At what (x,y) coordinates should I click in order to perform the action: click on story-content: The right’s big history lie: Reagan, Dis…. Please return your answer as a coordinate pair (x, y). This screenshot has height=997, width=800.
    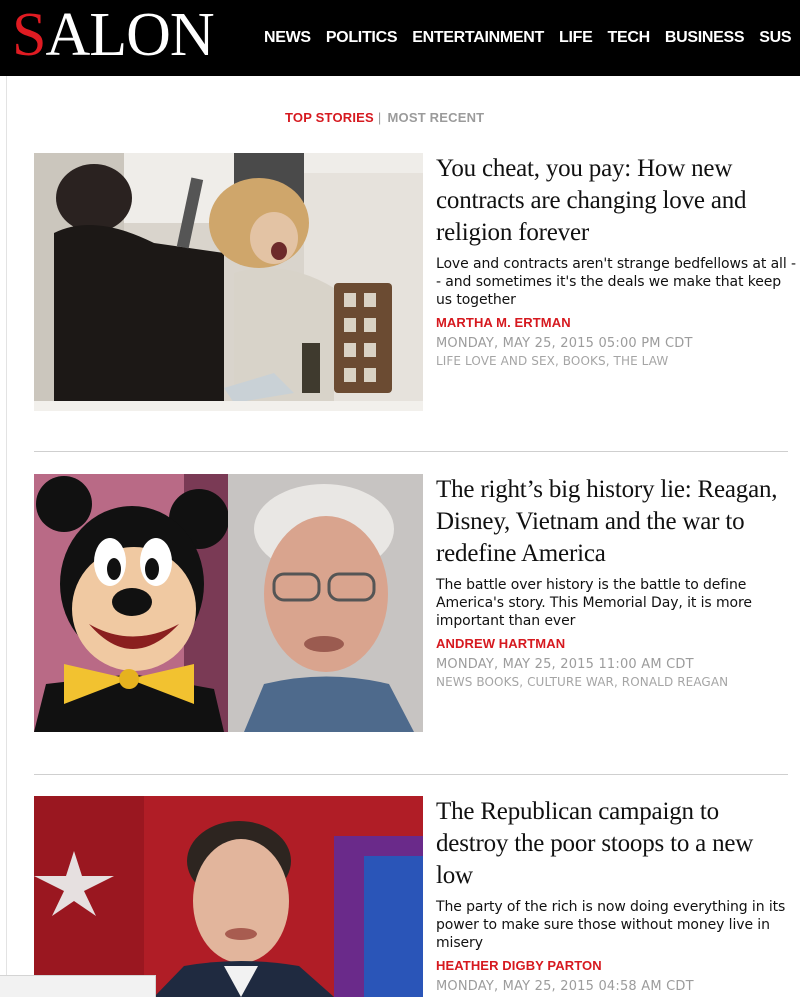
    Looking at the image, I should click on (616, 581).